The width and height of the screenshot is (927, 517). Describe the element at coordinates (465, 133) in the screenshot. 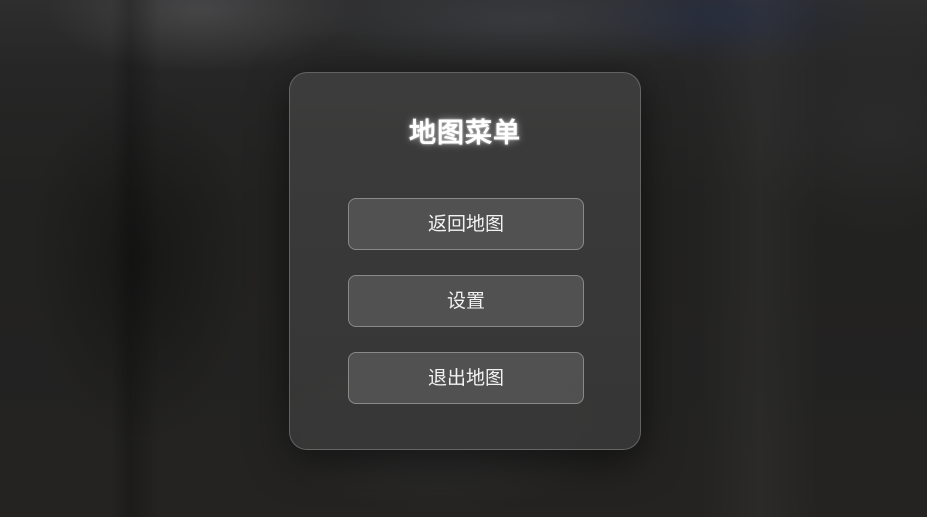

I see `menu-title: 地图菜单` at that location.